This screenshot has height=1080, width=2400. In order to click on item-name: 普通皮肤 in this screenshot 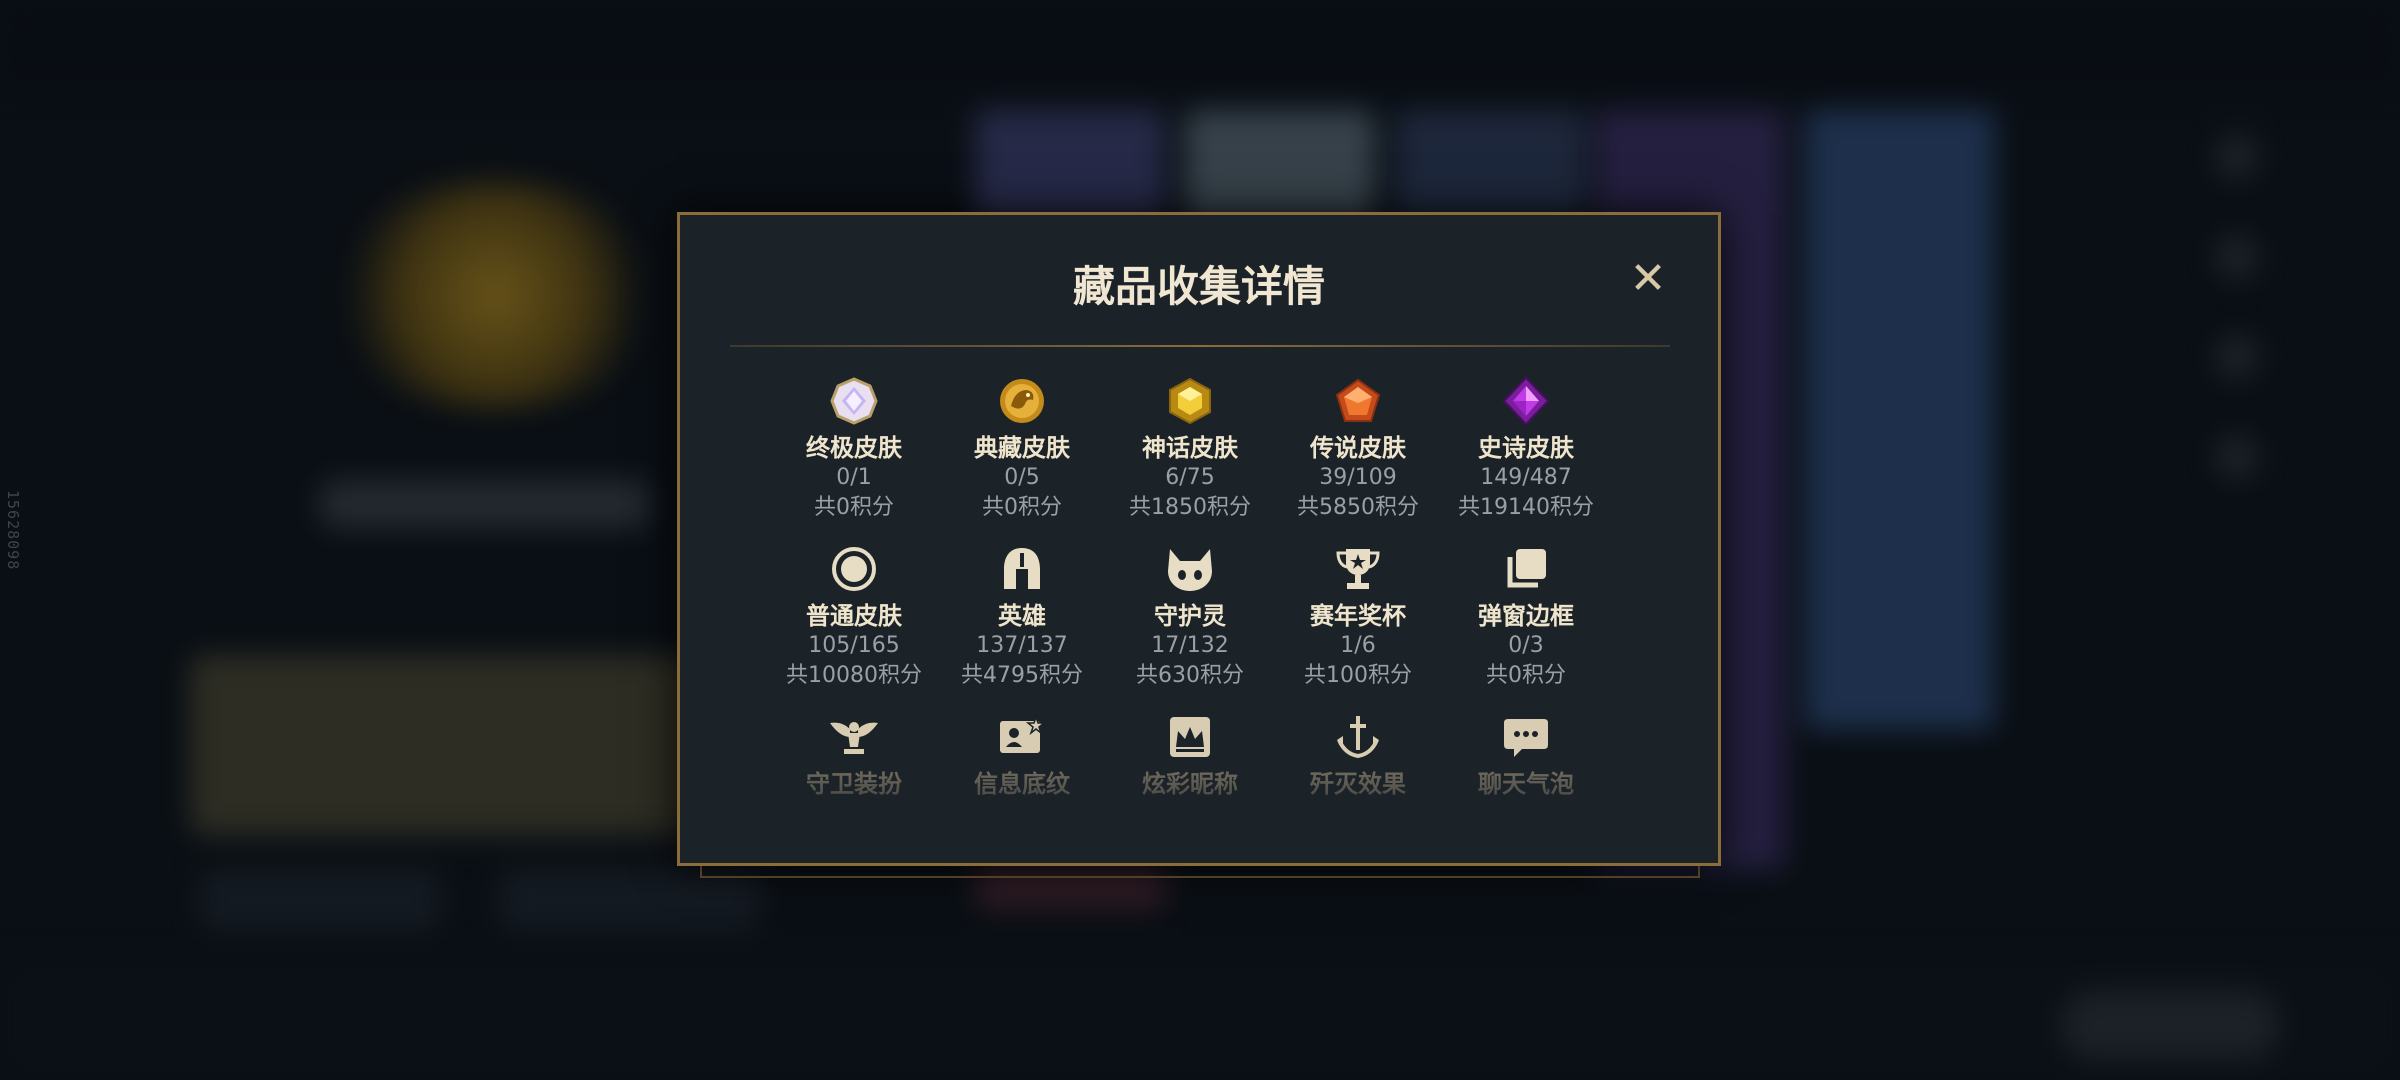, I will do `click(854, 616)`.